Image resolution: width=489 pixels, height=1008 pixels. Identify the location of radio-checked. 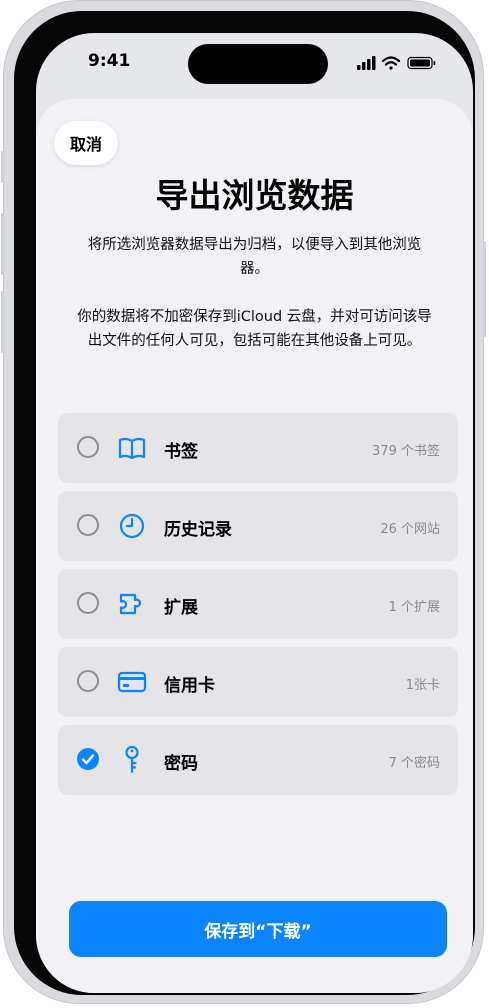
(88, 759).